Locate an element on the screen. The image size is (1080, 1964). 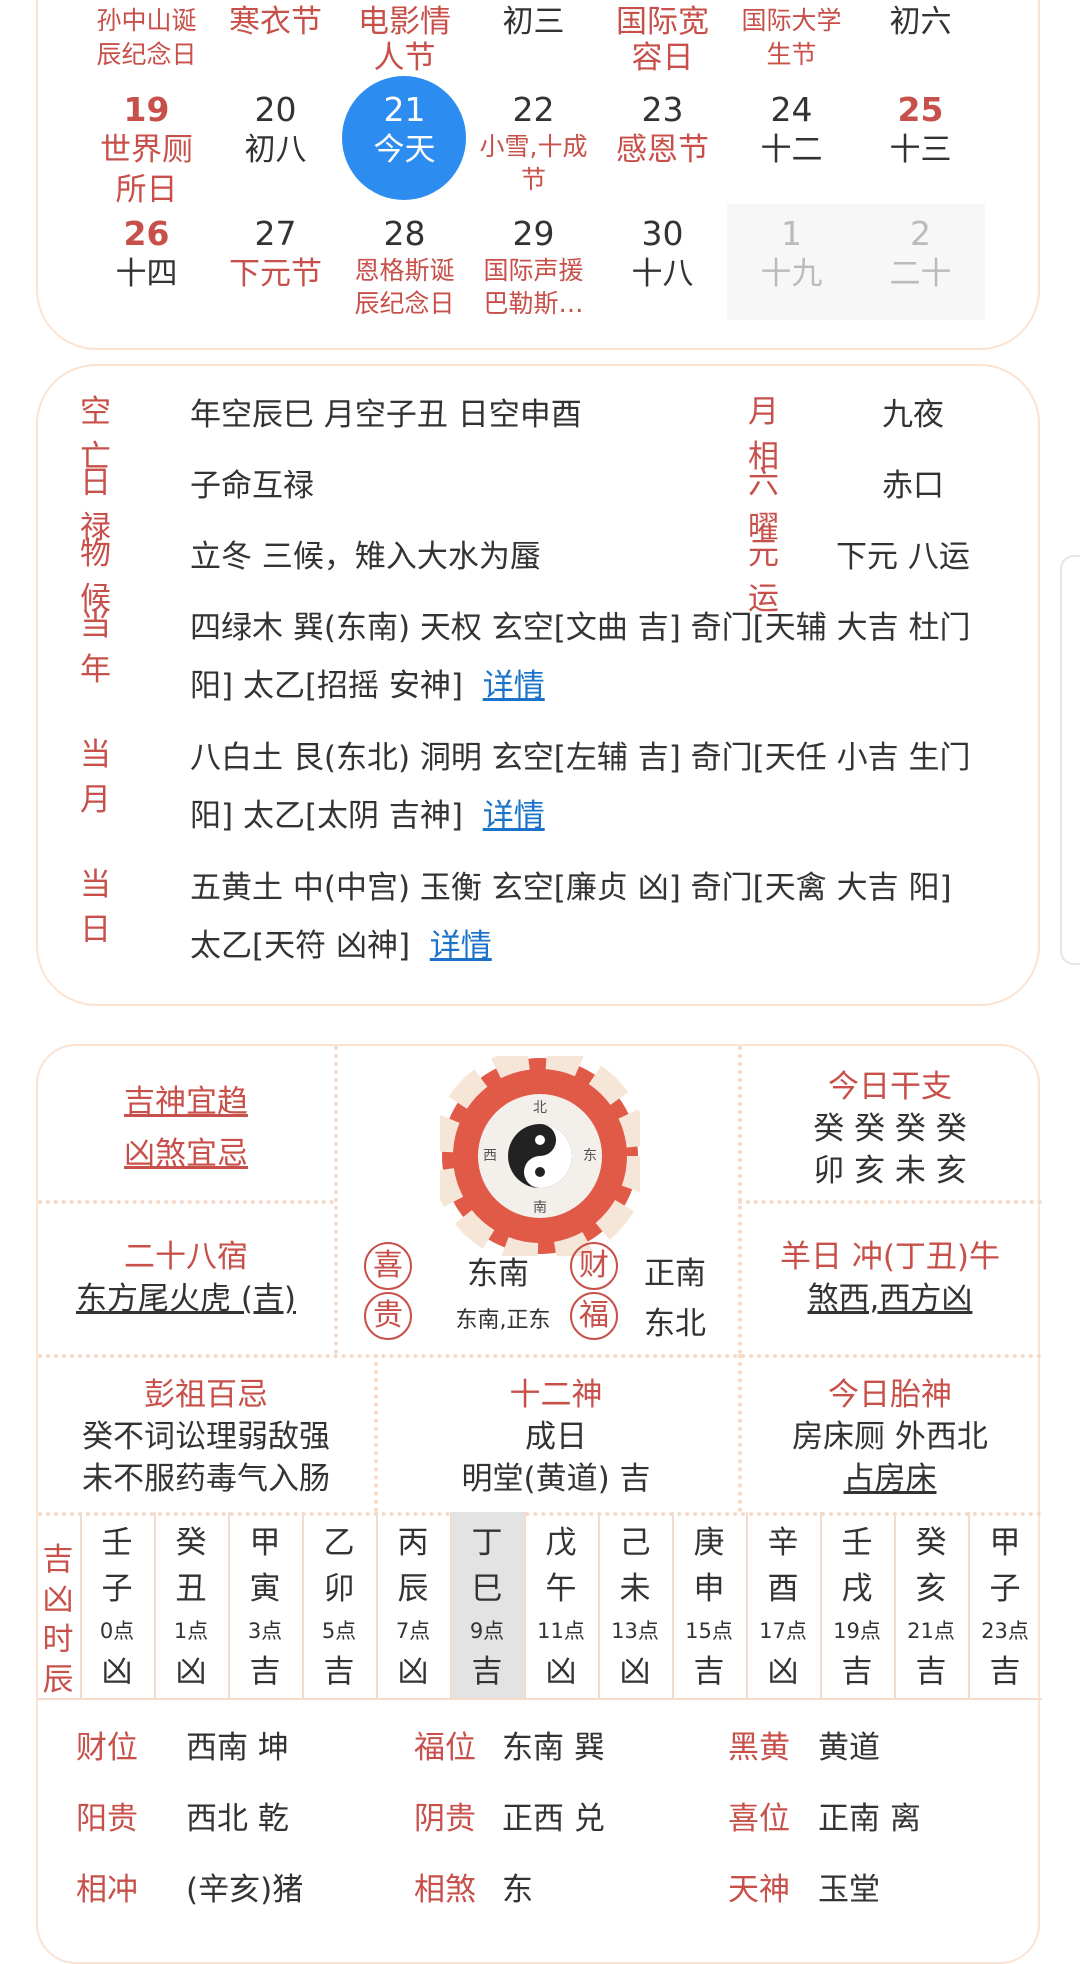
calendar-day-cell: 2 二十 is located at coordinates (920, 262).